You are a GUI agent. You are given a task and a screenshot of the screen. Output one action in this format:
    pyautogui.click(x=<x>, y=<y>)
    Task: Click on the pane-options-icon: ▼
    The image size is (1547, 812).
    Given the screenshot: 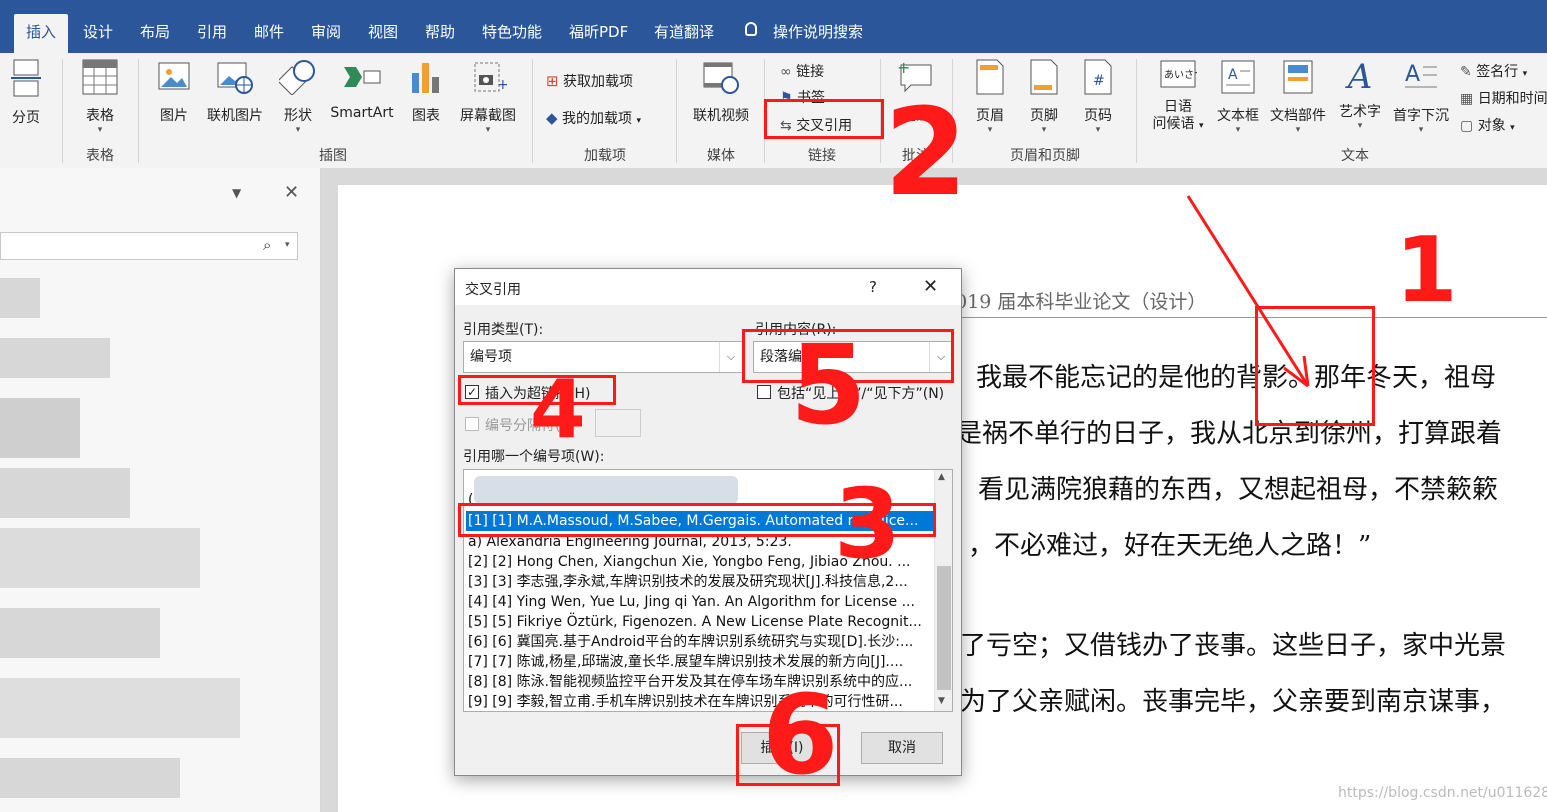 What is the action you would take?
    pyautogui.click(x=236, y=193)
    